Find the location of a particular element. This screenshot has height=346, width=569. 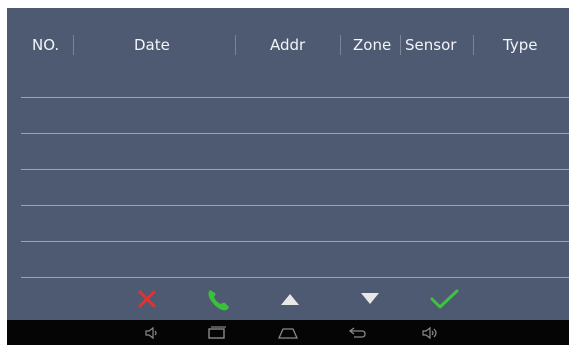

volume-up-icon is located at coordinates (429, 333).